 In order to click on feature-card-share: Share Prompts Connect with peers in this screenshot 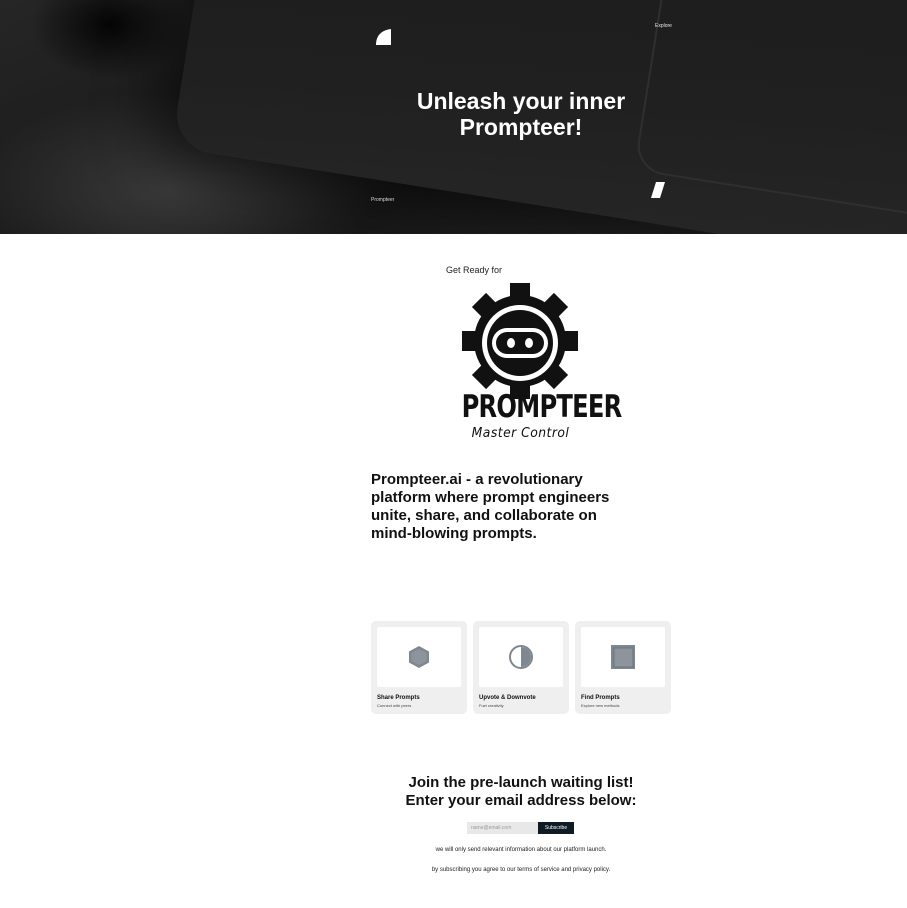, I will do `click(419, 667)`.